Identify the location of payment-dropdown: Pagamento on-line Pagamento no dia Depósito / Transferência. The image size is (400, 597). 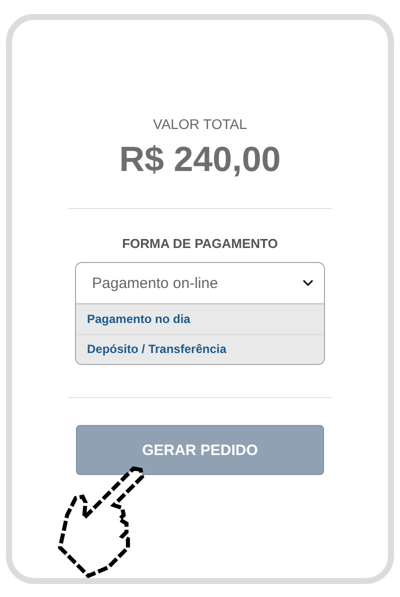
(200, 313).